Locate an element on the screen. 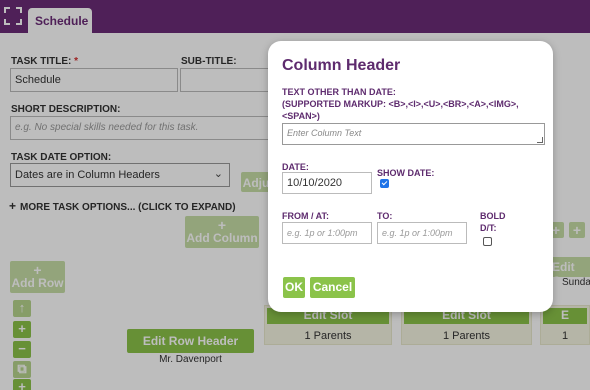 Image resolution: width=590 pixels, height=390 pixels. date-input: 10/10/2020 is located at coordinates (327, 183).